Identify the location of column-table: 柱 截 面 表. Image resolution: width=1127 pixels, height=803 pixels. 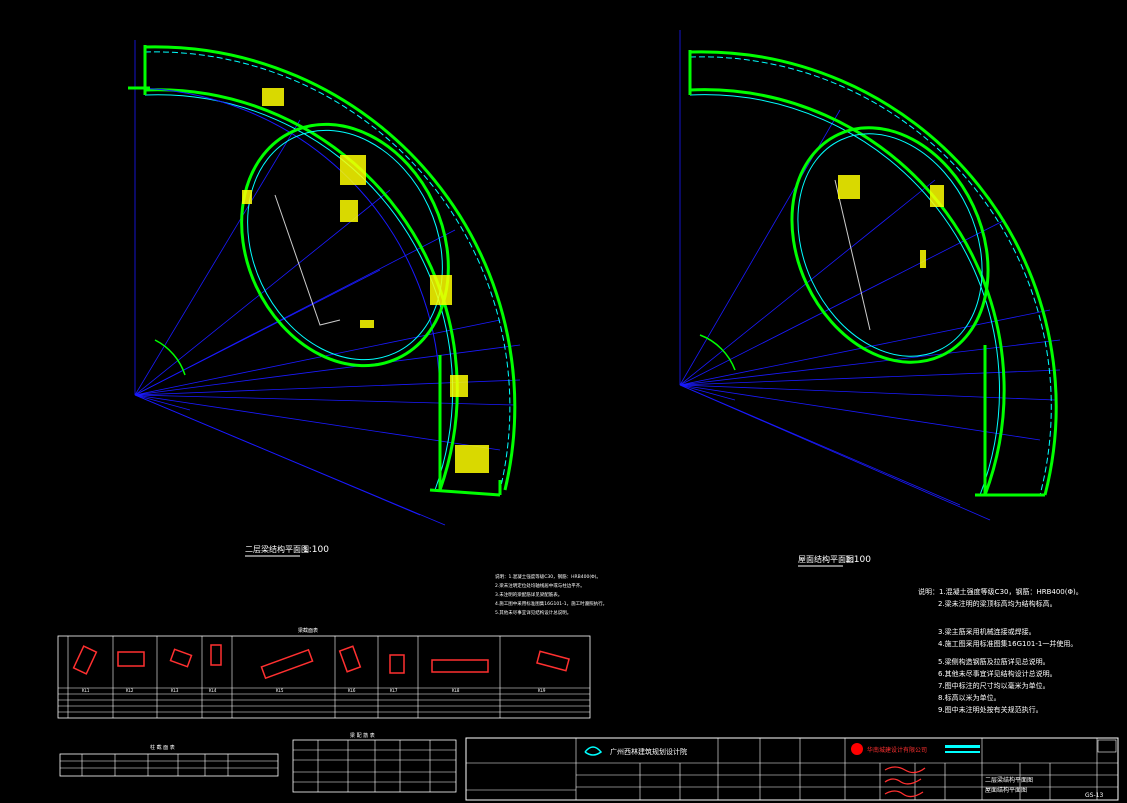
(169, 760).